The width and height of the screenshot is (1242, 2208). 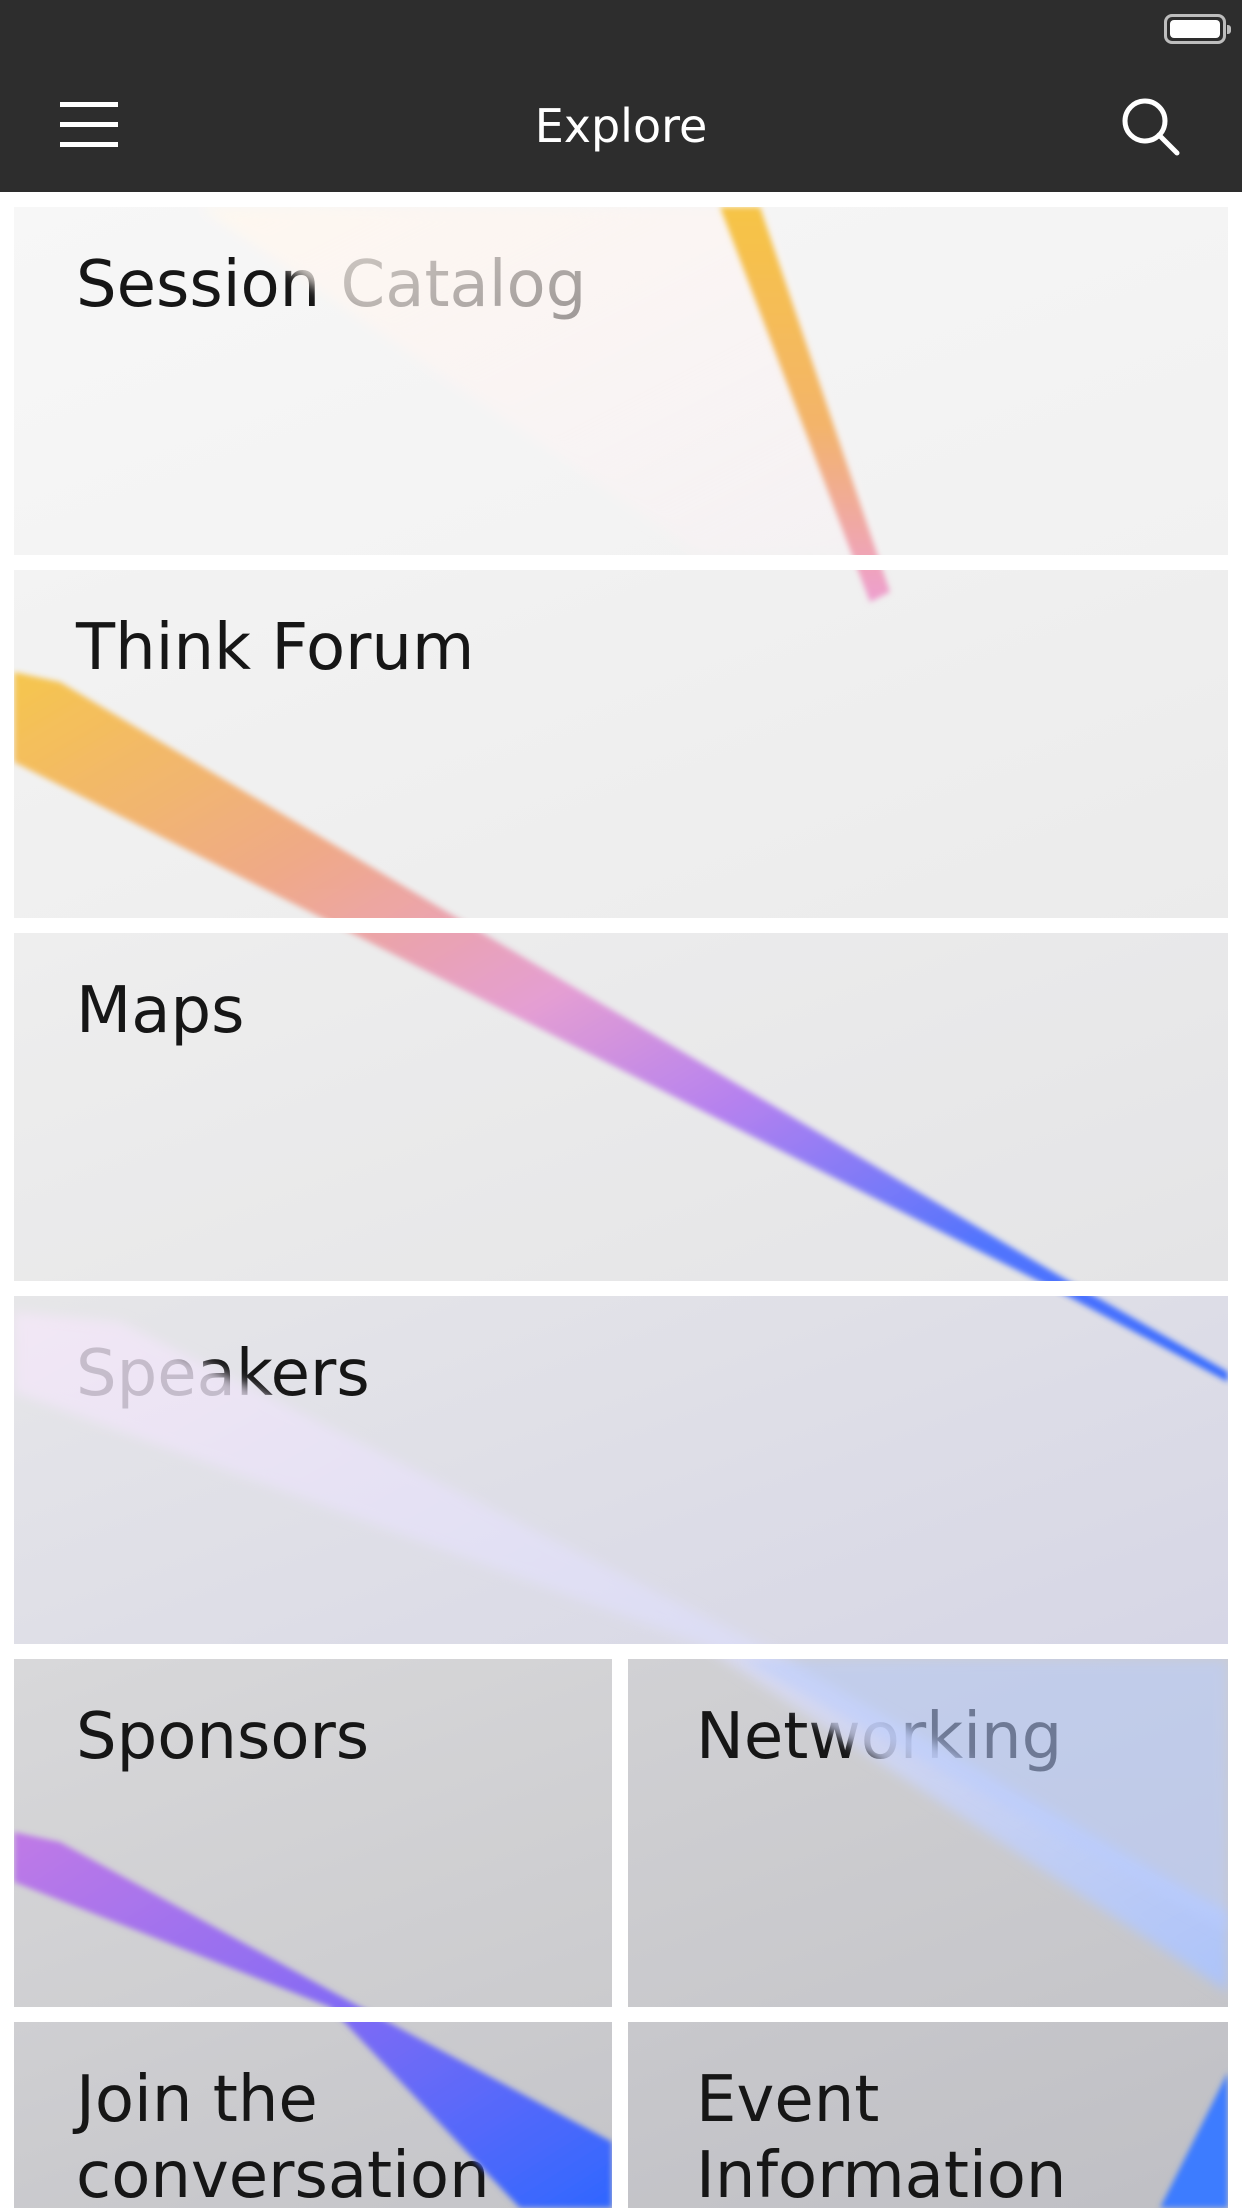 I want to click on tile-label: Networking, so click(x=879, y=1737).